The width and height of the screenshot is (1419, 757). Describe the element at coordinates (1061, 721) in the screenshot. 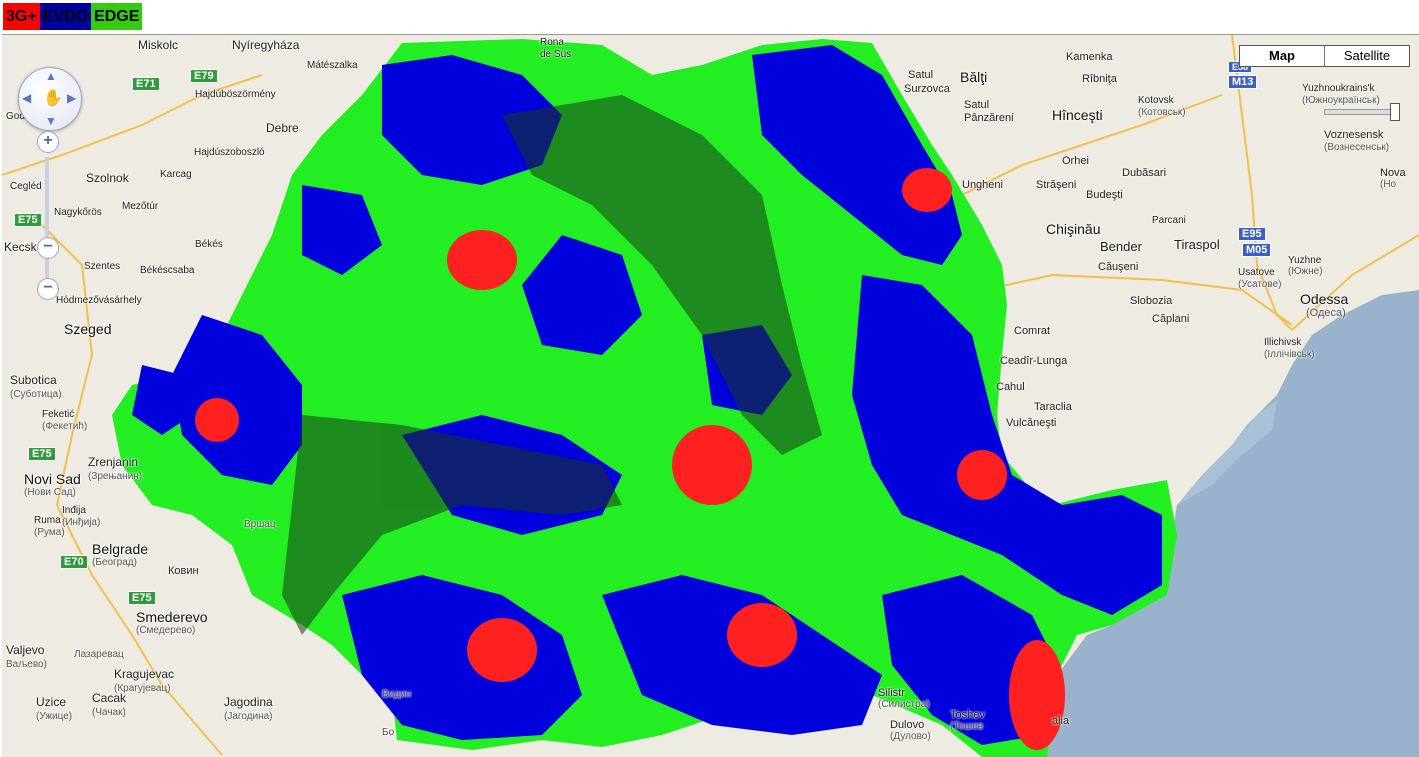

I see `map-label: alia` at that location.